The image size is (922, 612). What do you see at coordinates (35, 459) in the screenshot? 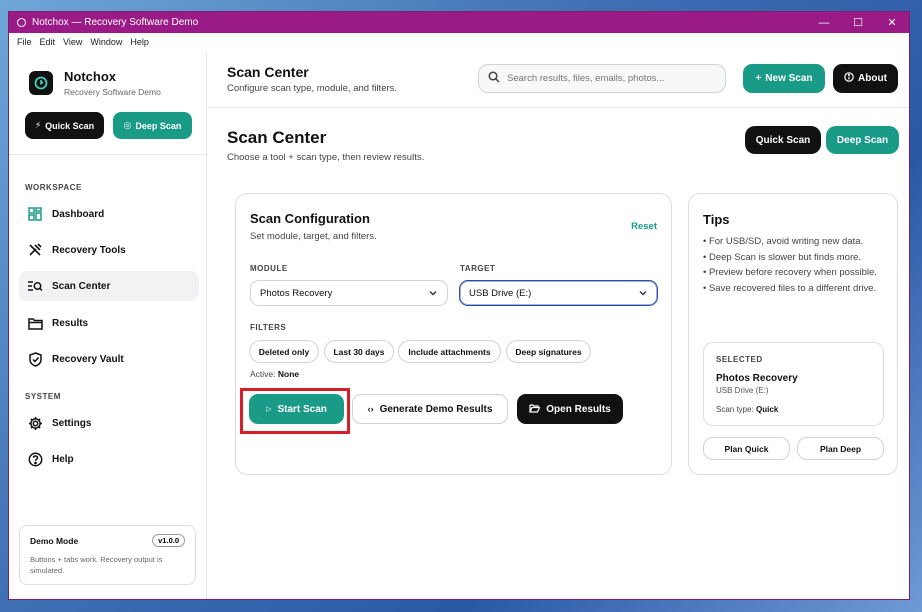
I see `help-icon` at bounding box center [35, 459].